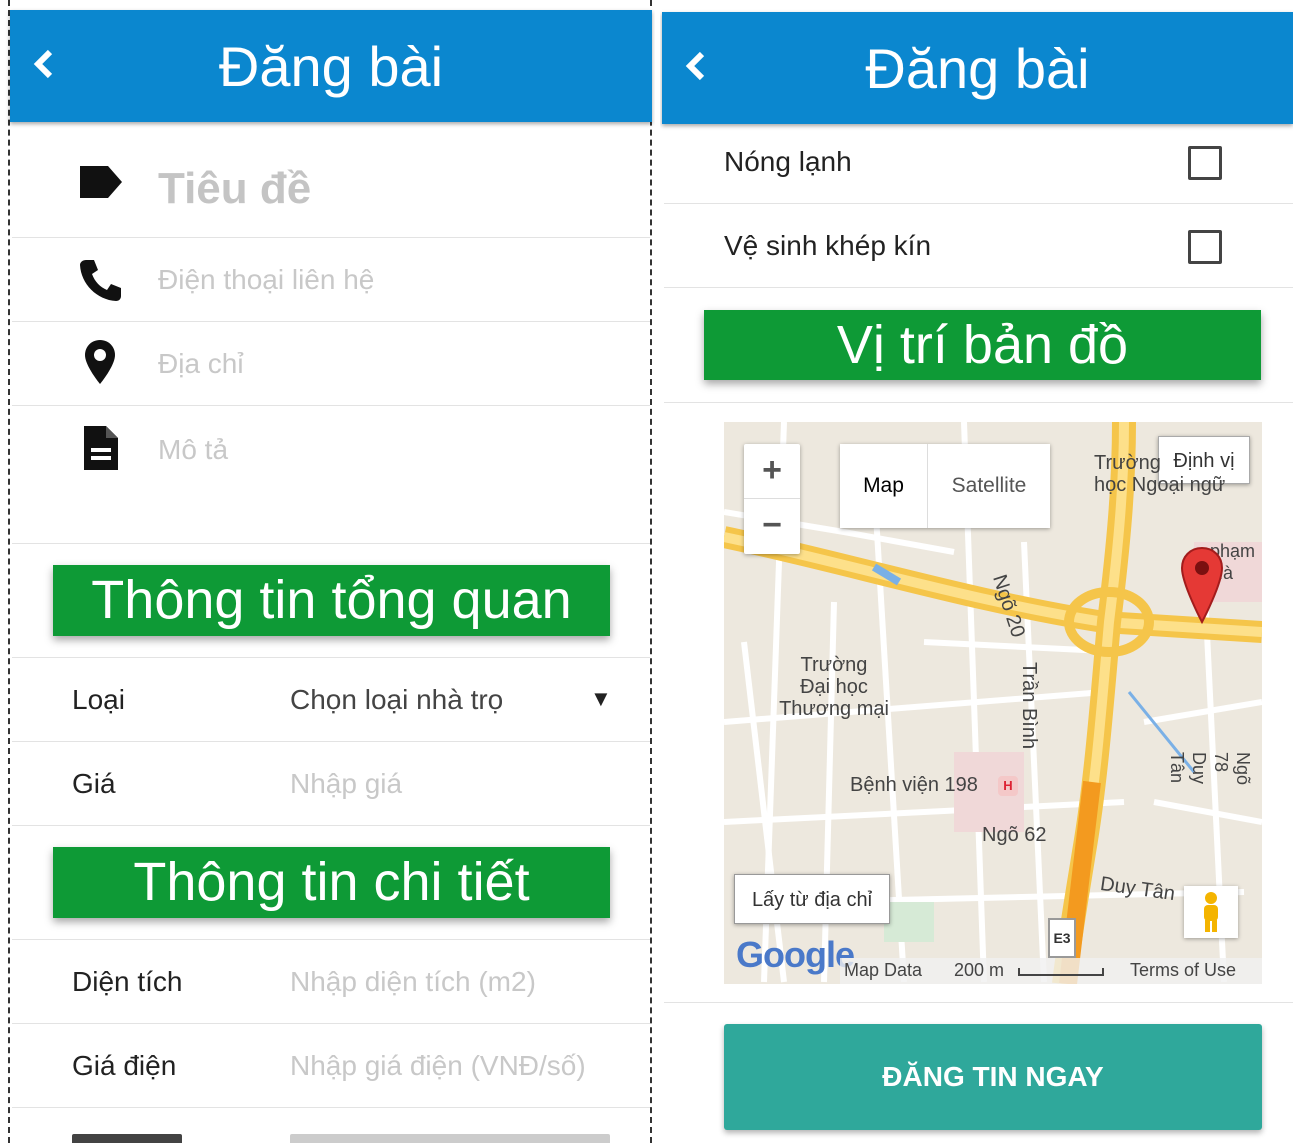 This screenshot has height=1143, width=1293. Describe the element at coordinates (94, 783) in the screenshot. I see `price-label: Giá` at that location.